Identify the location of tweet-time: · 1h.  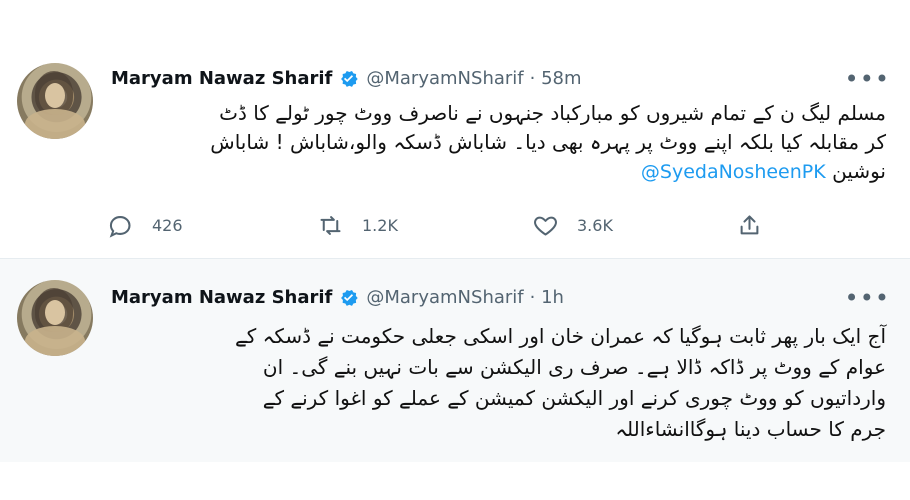
(547, 297).